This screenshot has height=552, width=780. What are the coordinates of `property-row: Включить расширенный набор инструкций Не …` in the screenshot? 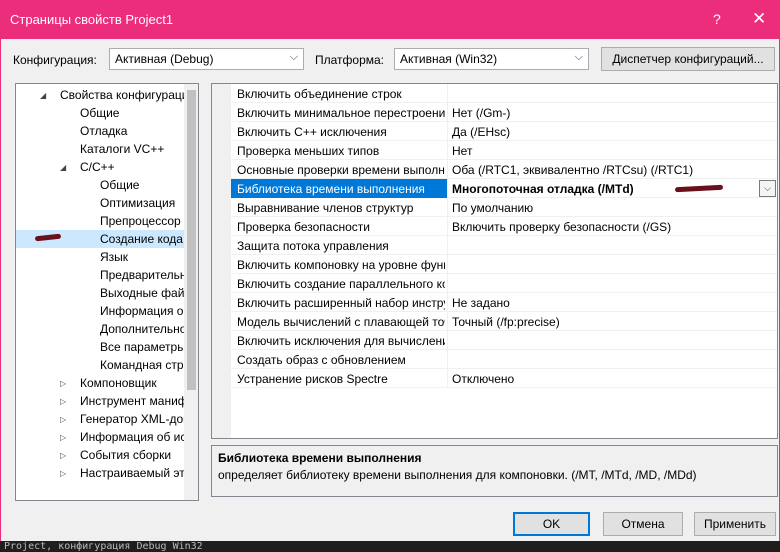 It's located at (504, 302).